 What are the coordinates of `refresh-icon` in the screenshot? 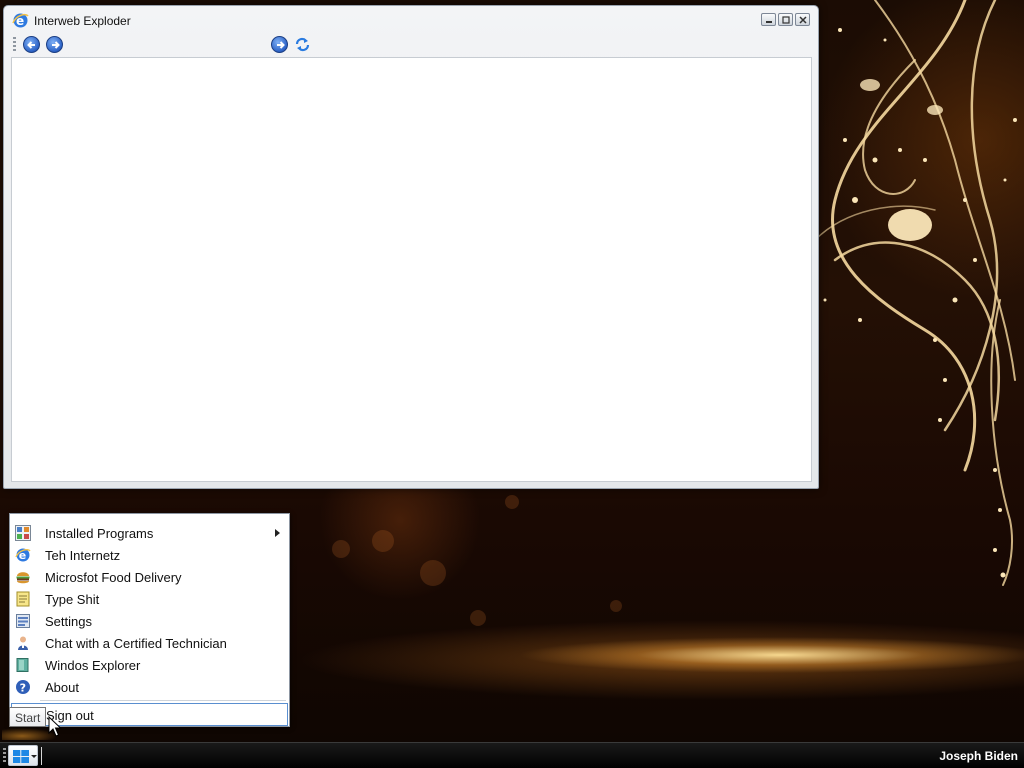 It's located at (302, 44).